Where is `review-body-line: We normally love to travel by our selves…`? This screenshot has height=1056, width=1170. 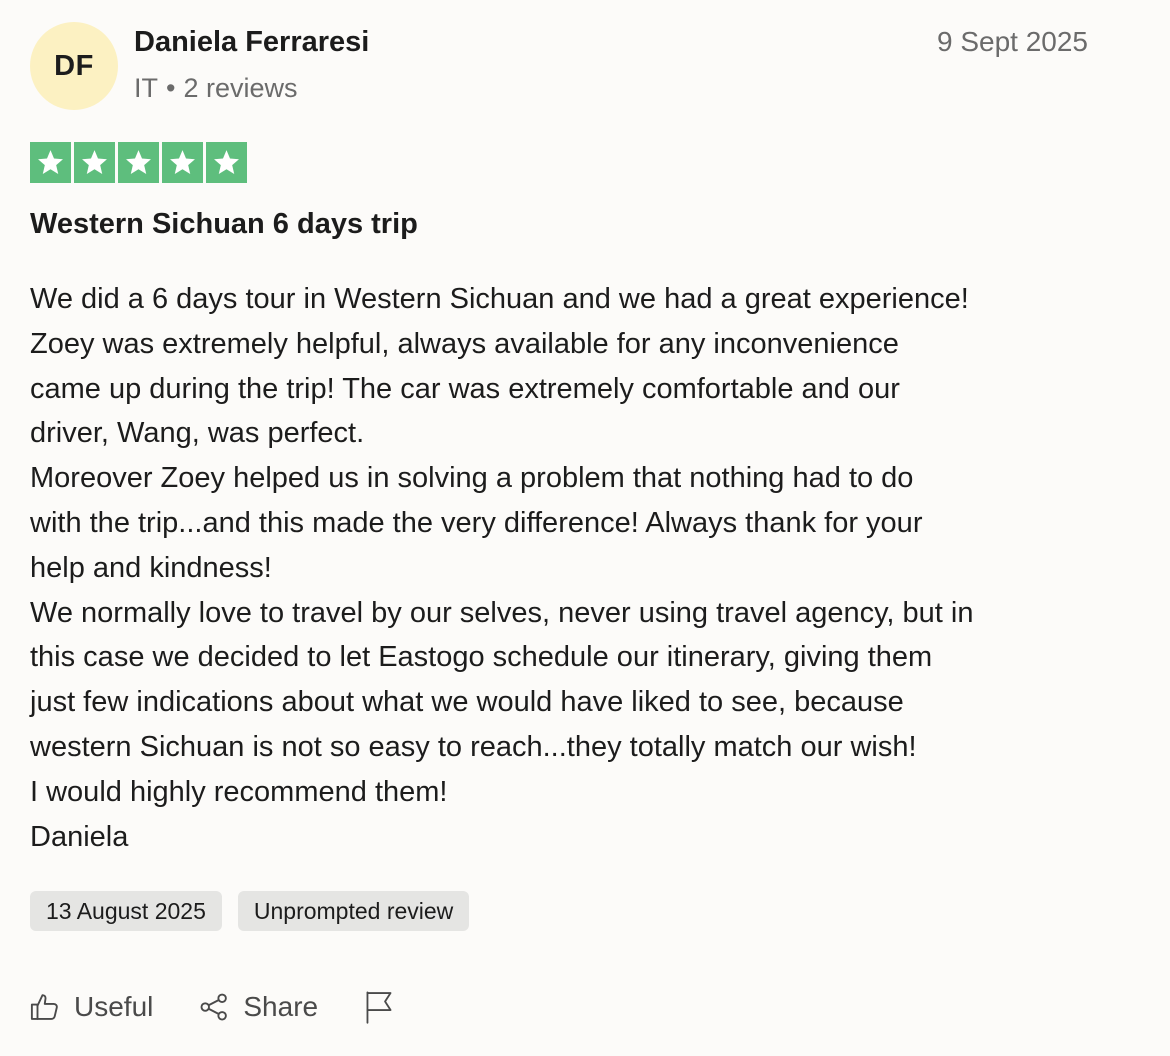 review-body-line: We normally love to travel by our selves… is located at coordinates (502, 612).